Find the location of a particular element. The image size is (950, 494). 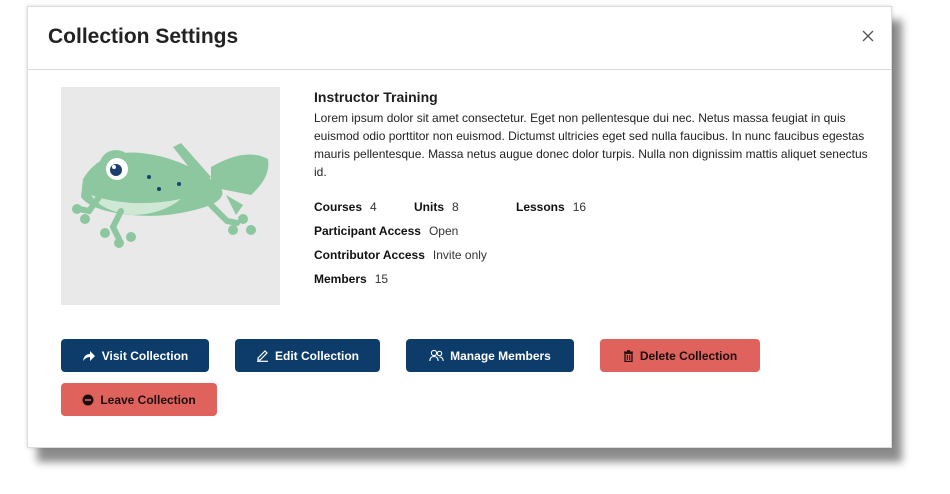

leave-collection-button: Leave Collection is located at coordinates (139, 399).